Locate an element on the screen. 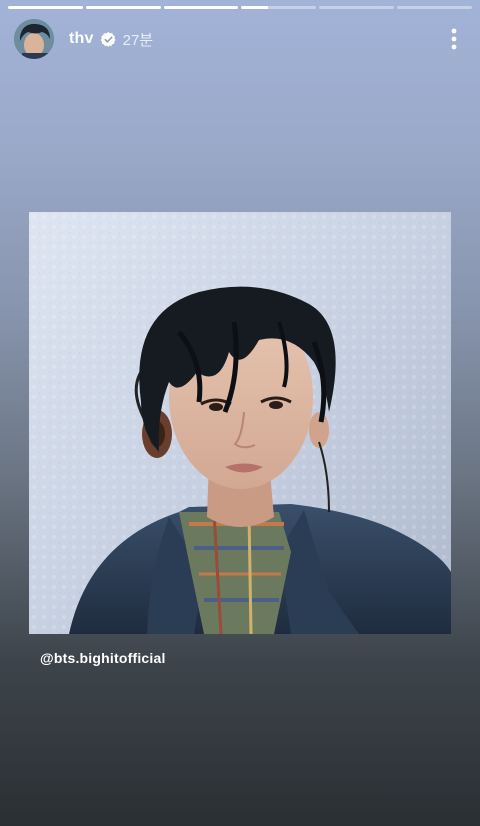 This screenshot has height=826, width=480. more-vertical-icon is located at coordinates (454, 39).